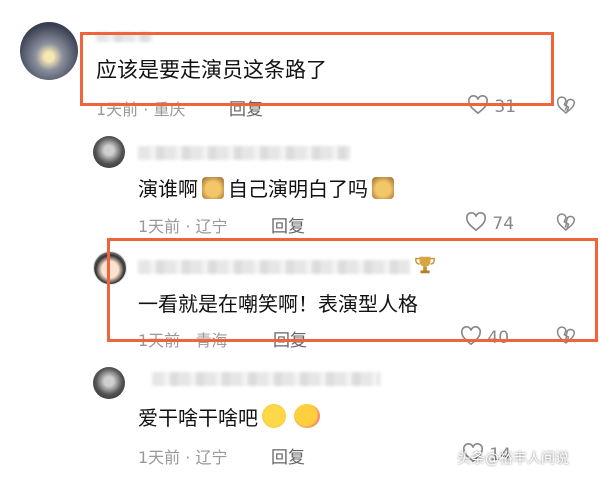  I want to click on hug-emoji-icon, so click(307, 416).